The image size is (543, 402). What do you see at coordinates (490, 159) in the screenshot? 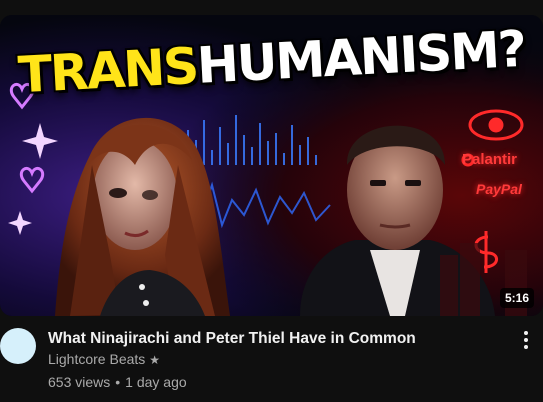
I see `palantir-label: Palantir` at bounding box center [490, 159].